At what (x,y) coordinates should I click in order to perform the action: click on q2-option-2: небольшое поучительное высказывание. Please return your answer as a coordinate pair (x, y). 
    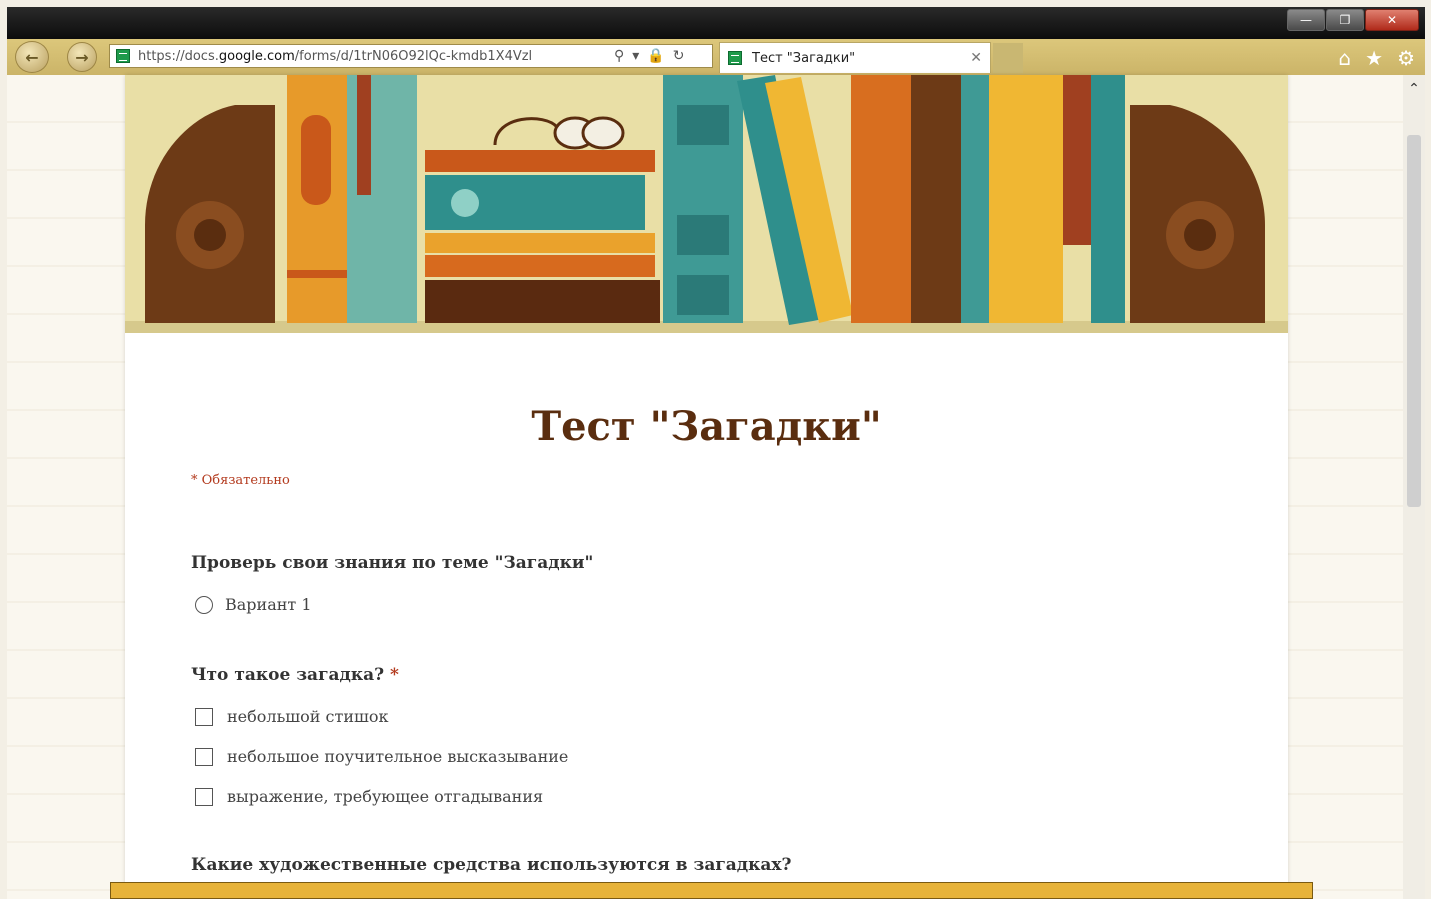
    Looking at the image, I should click on (381, 756).